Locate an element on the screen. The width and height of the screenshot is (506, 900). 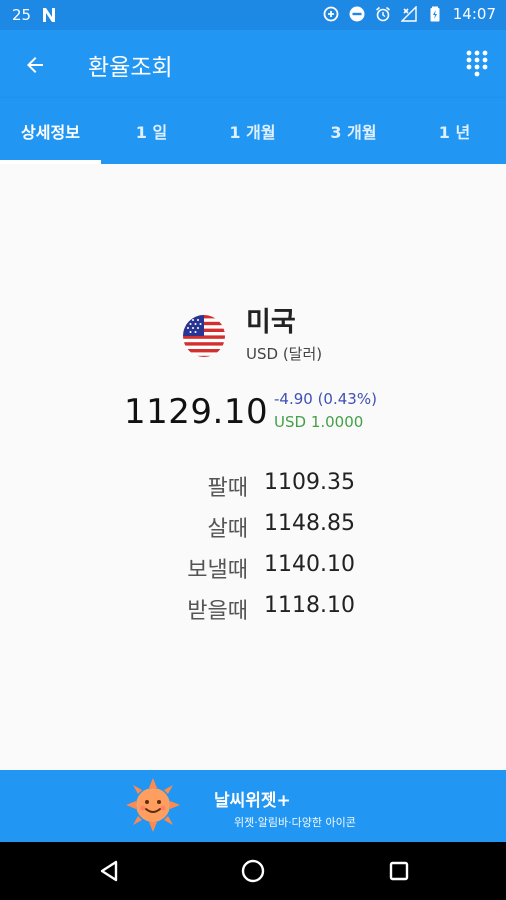
rate-value: 1140.10 is located at coordinates (309, 564).